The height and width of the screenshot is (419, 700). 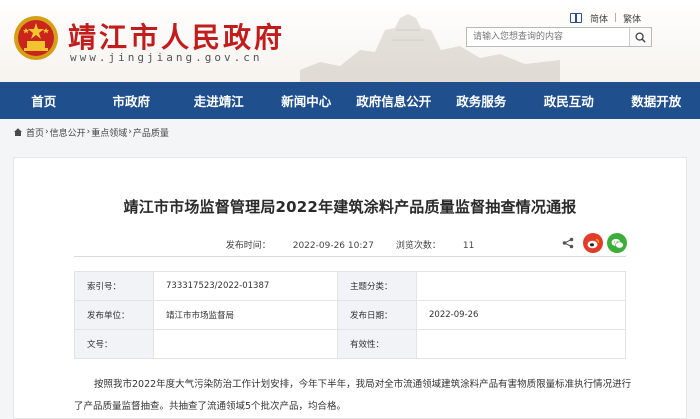 What do you see at coordinates (350, 256) in the screenshot?
I see `meta-divider` at bounding box center [350, 256].